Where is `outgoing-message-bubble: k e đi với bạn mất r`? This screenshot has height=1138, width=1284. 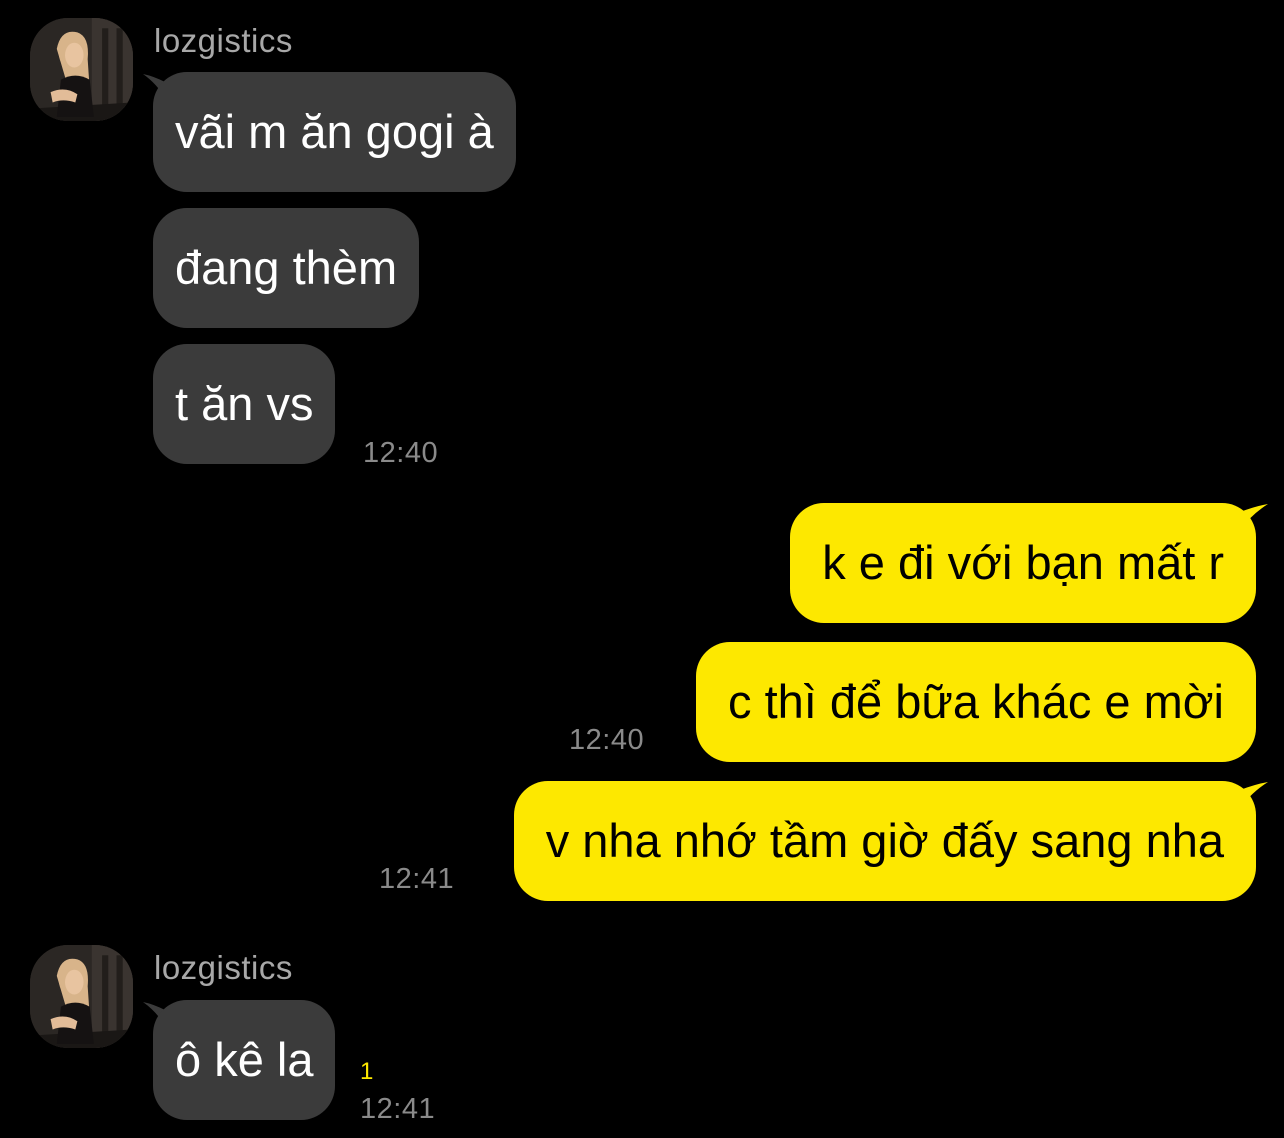
outgoing-message-bubble: k e đi với bạn mất r is located at coordinates (1023, 563).